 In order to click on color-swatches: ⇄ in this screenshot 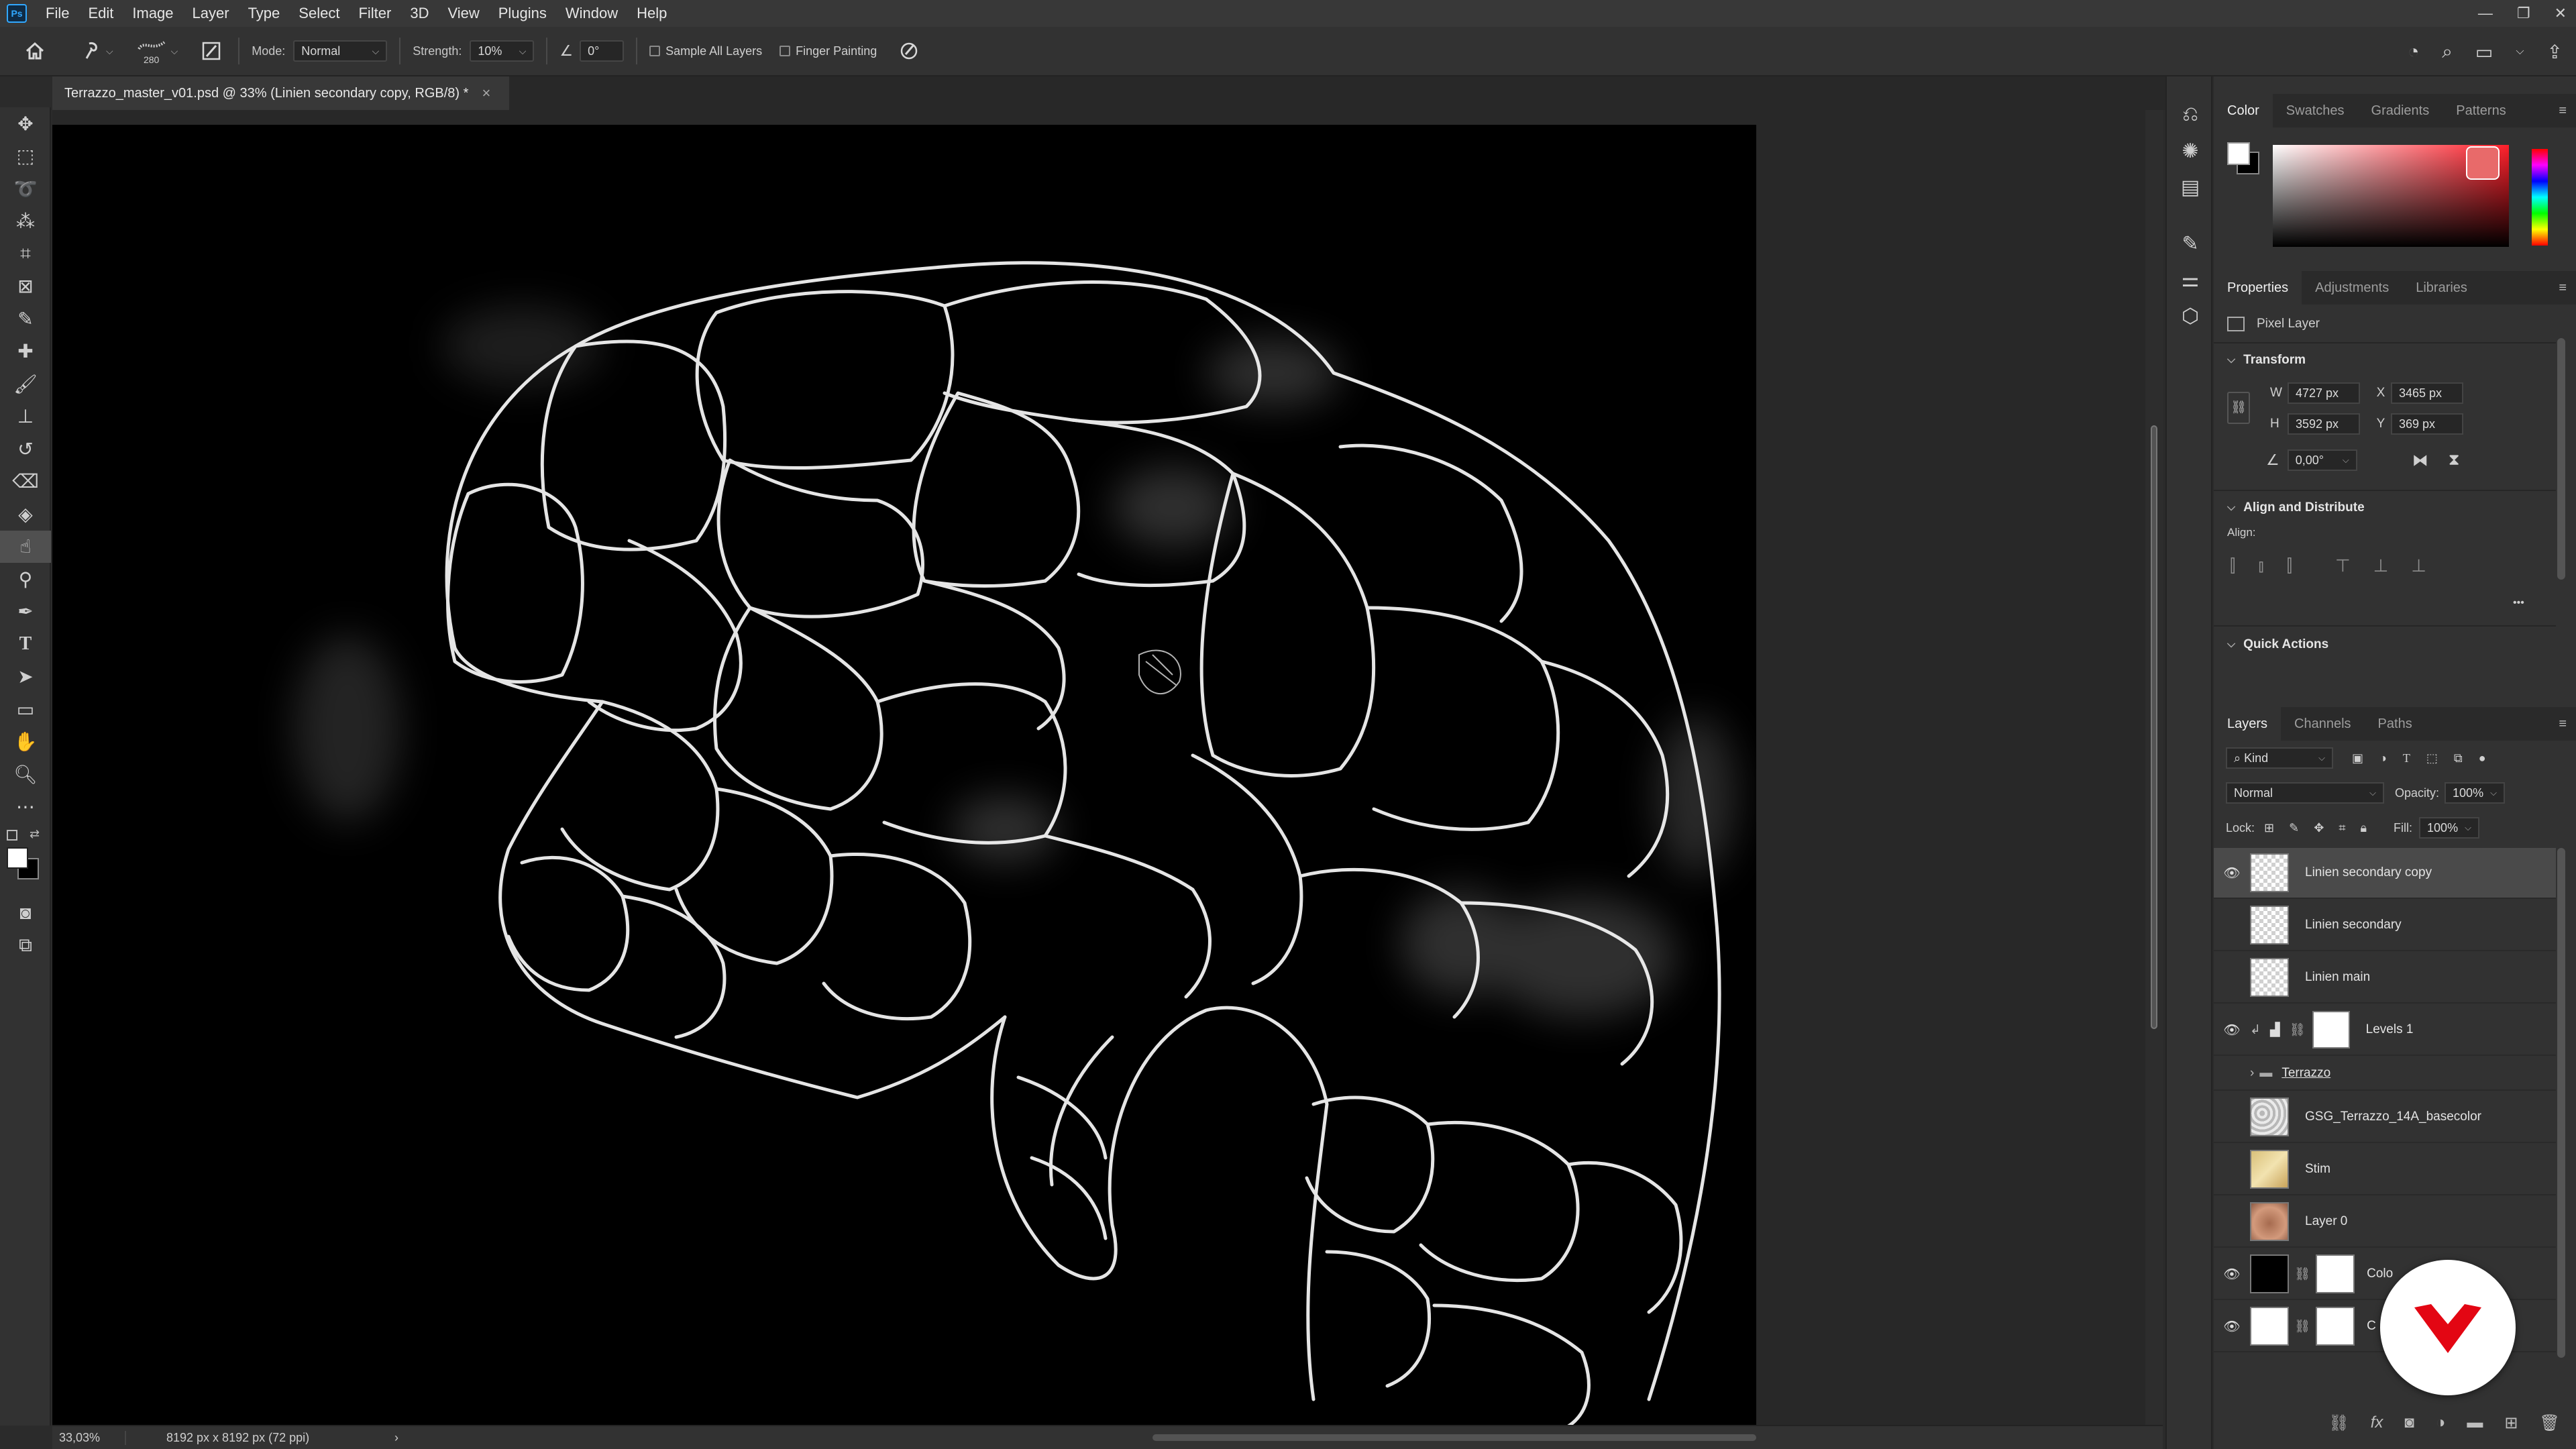, I will do `click(25, 860)`.